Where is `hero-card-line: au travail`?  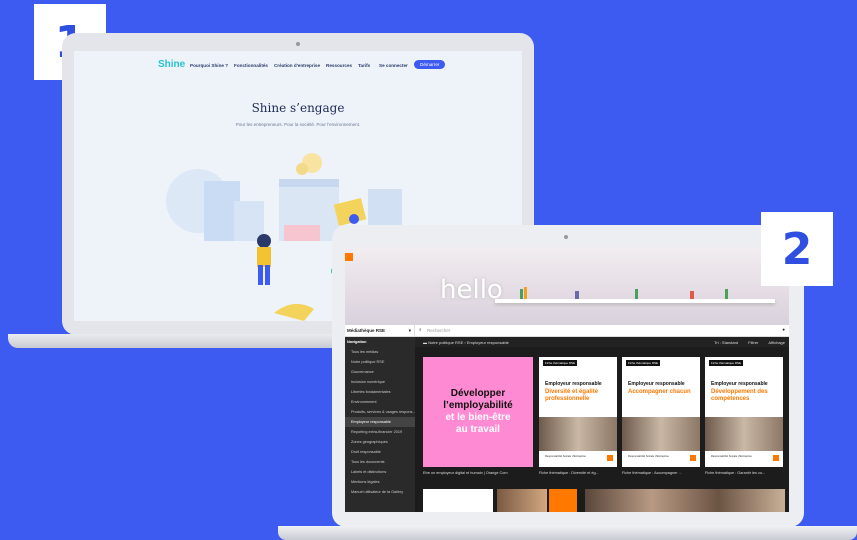 hero-card-line: au travail is located at coordinates (478, 429).